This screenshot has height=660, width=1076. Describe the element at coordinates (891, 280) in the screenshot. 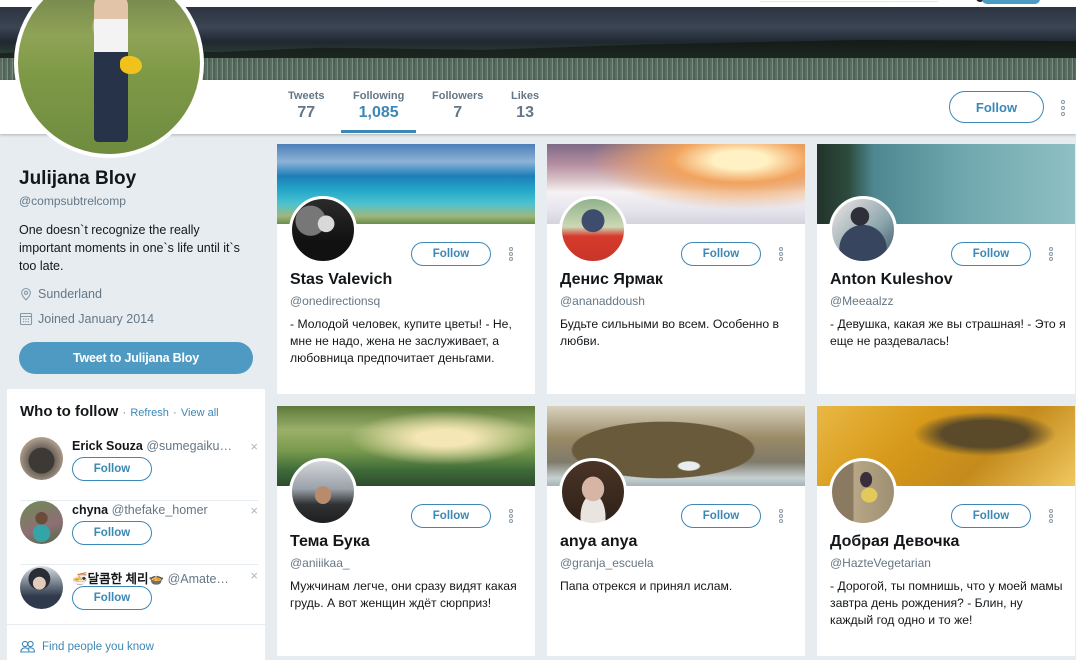

I see `card-name: Anton Kuleshov` at that location.